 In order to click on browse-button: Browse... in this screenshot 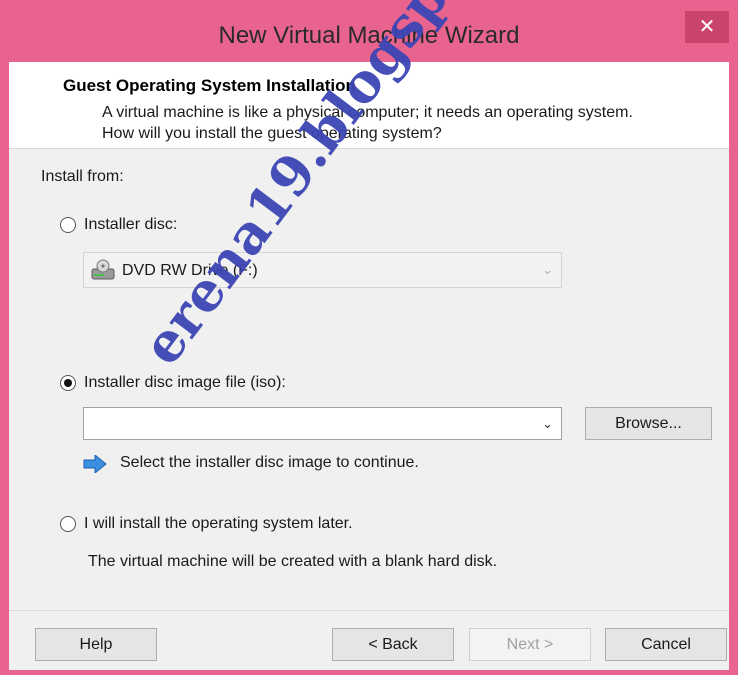, I will do `click(648, 423)`.